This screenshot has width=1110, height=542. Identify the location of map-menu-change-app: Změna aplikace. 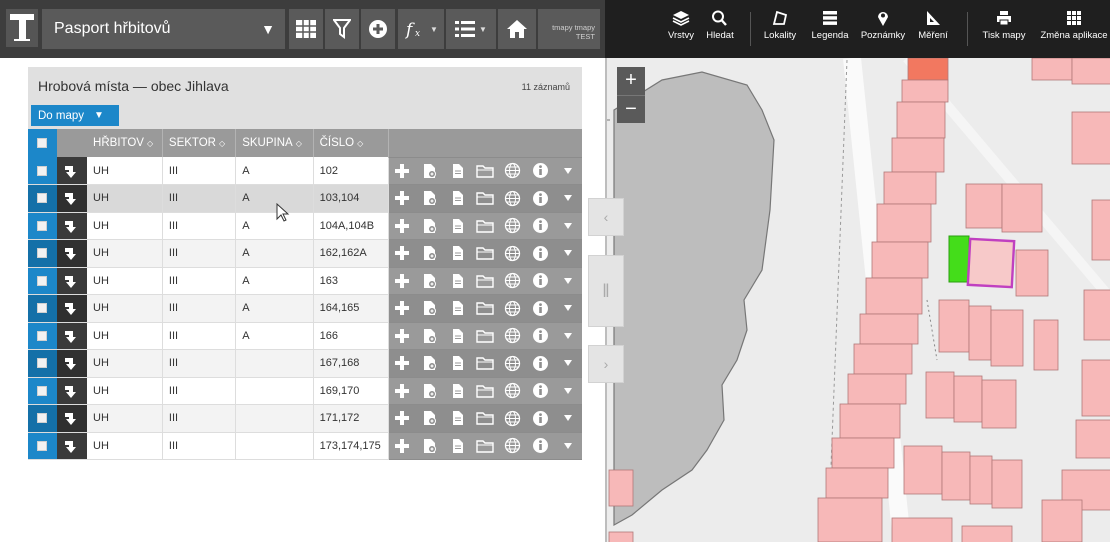
(1073, 30).